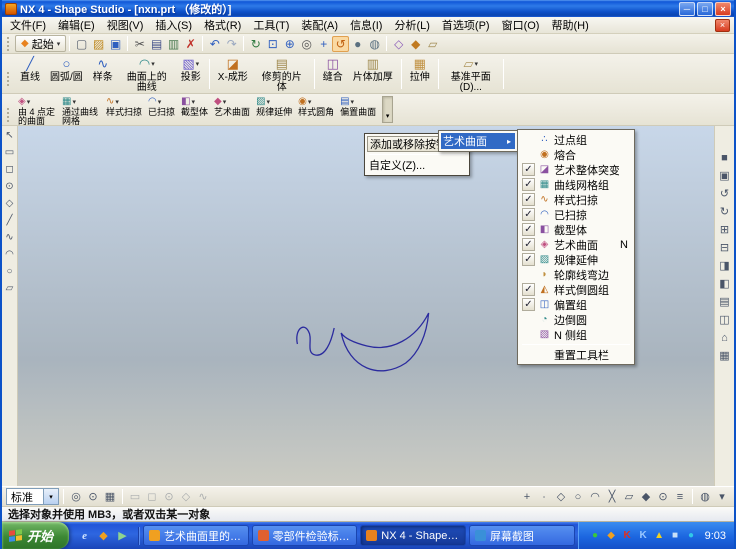 This screenshot has height=549, width=736. I want to click on snap-point-on-curve-icon: ◆, so click(646, 496).